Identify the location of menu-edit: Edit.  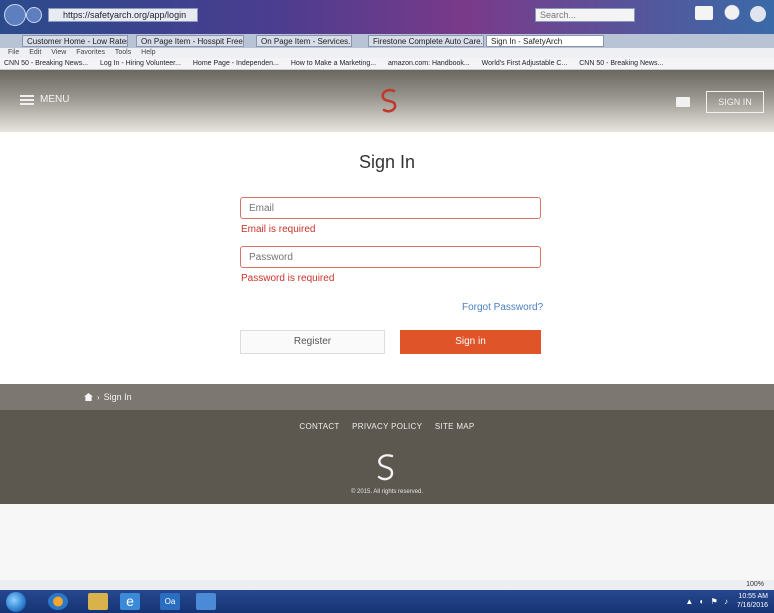
(35, 52).